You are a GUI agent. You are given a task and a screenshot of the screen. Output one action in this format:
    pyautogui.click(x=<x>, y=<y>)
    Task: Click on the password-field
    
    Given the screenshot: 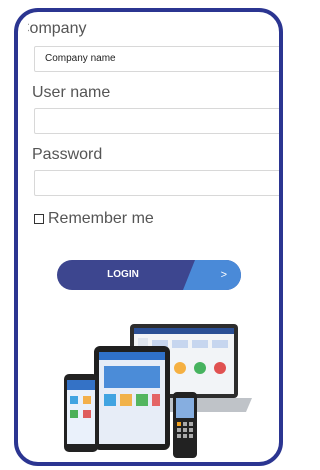 What is the action you would take?
    pyautogui.click(x=156, y=183)
    